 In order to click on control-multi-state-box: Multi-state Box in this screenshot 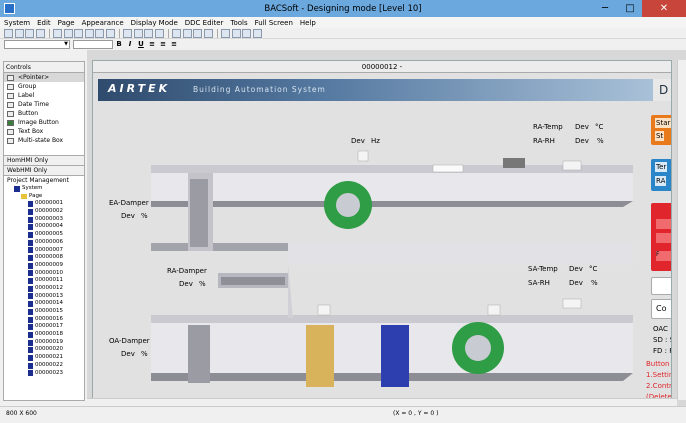, I will do `click(44, 140)`.